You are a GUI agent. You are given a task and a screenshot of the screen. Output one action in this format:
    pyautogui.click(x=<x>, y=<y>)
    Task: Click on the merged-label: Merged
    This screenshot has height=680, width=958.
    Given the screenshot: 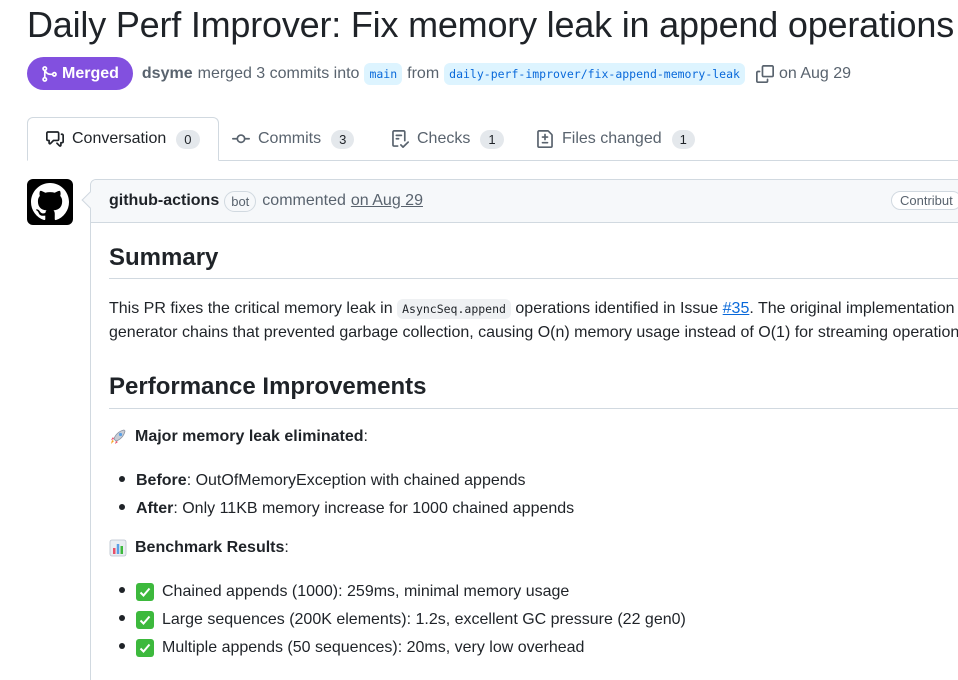 What is the action you would take?
    pyautogui.click(x=90, y=73)
    